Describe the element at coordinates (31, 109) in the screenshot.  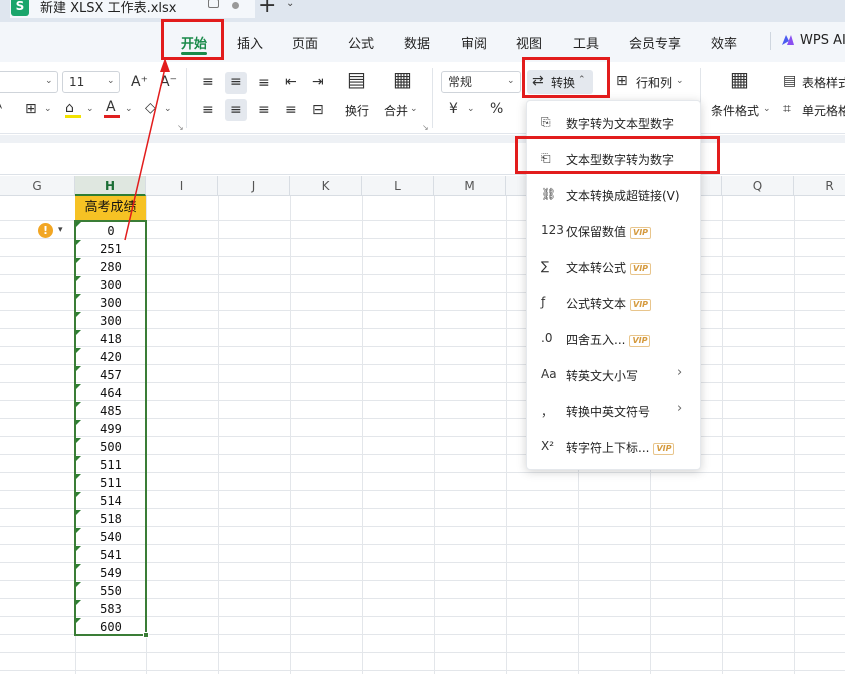
I see `borders-icon: ⊞` at that location.